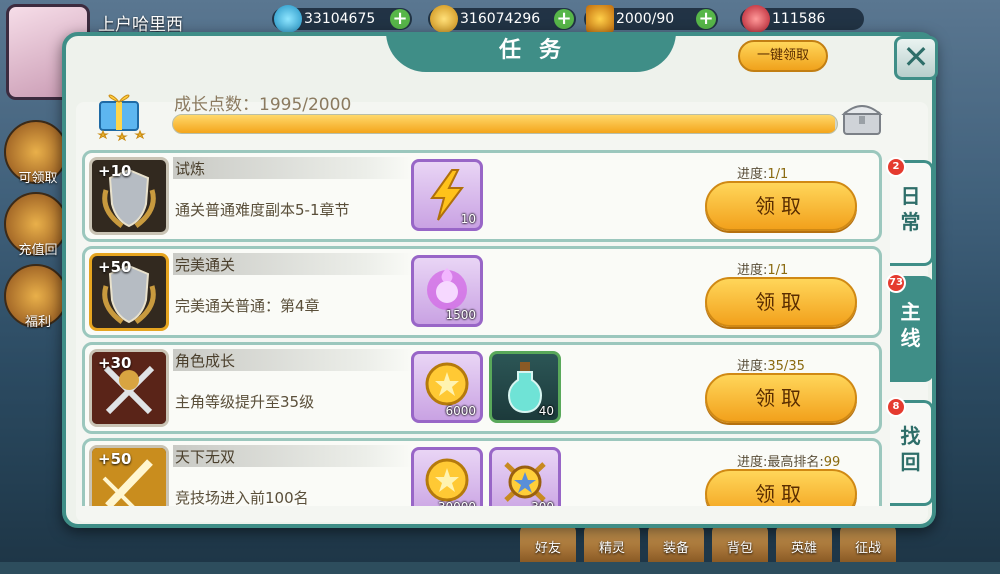 This screenshot has width=1000, height=574. I want to click on growth-label: 成长点数：, so click(216, 105).